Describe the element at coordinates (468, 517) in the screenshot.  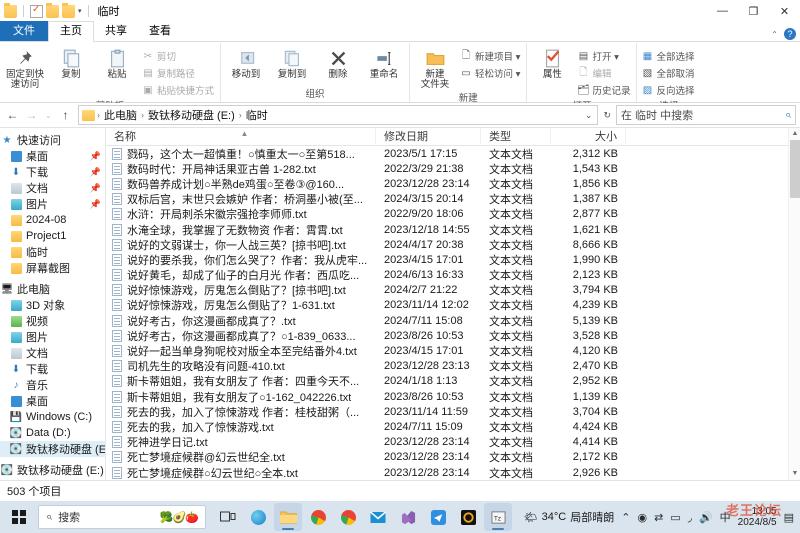
I see `obs-button` at that location.